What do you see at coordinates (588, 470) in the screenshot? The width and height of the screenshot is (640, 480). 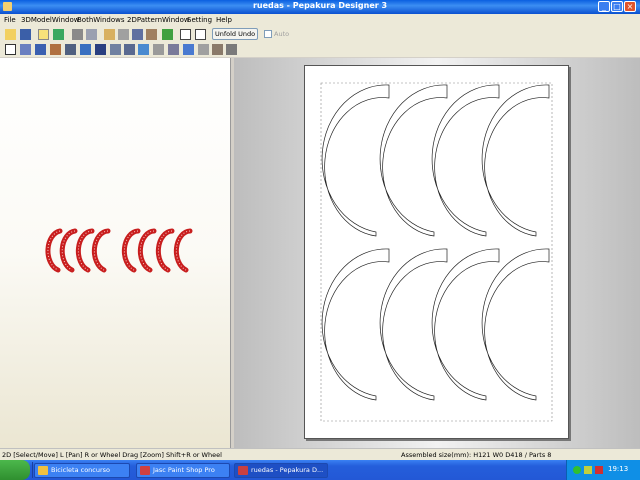 I see `messenger-icon` at bounding box center [588, 470].